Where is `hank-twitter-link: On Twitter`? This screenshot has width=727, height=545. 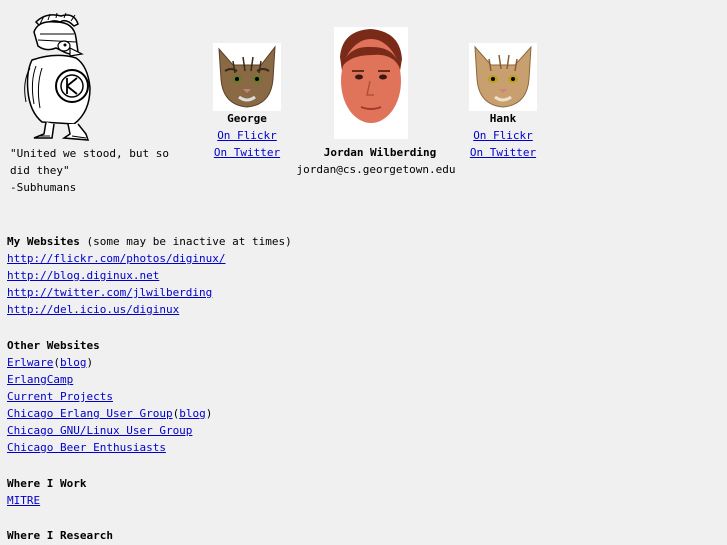
hank-twitter-link: On Twitter is located at coordinates (503, 152).